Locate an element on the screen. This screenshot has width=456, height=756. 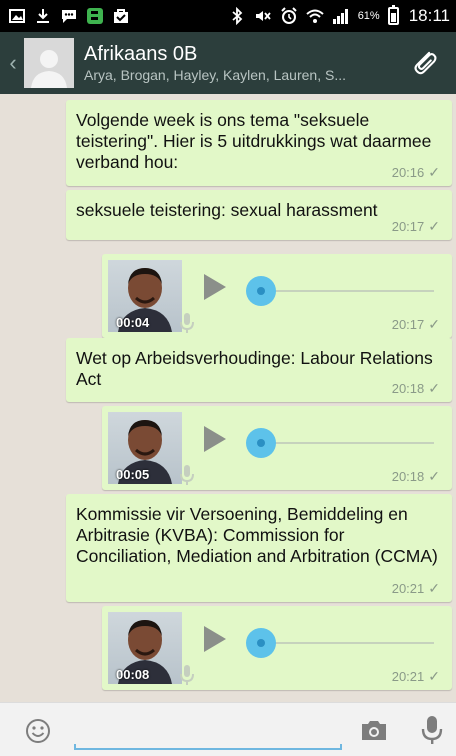
group-name: Afrikaans 0B is located at coordinates (141, 54).